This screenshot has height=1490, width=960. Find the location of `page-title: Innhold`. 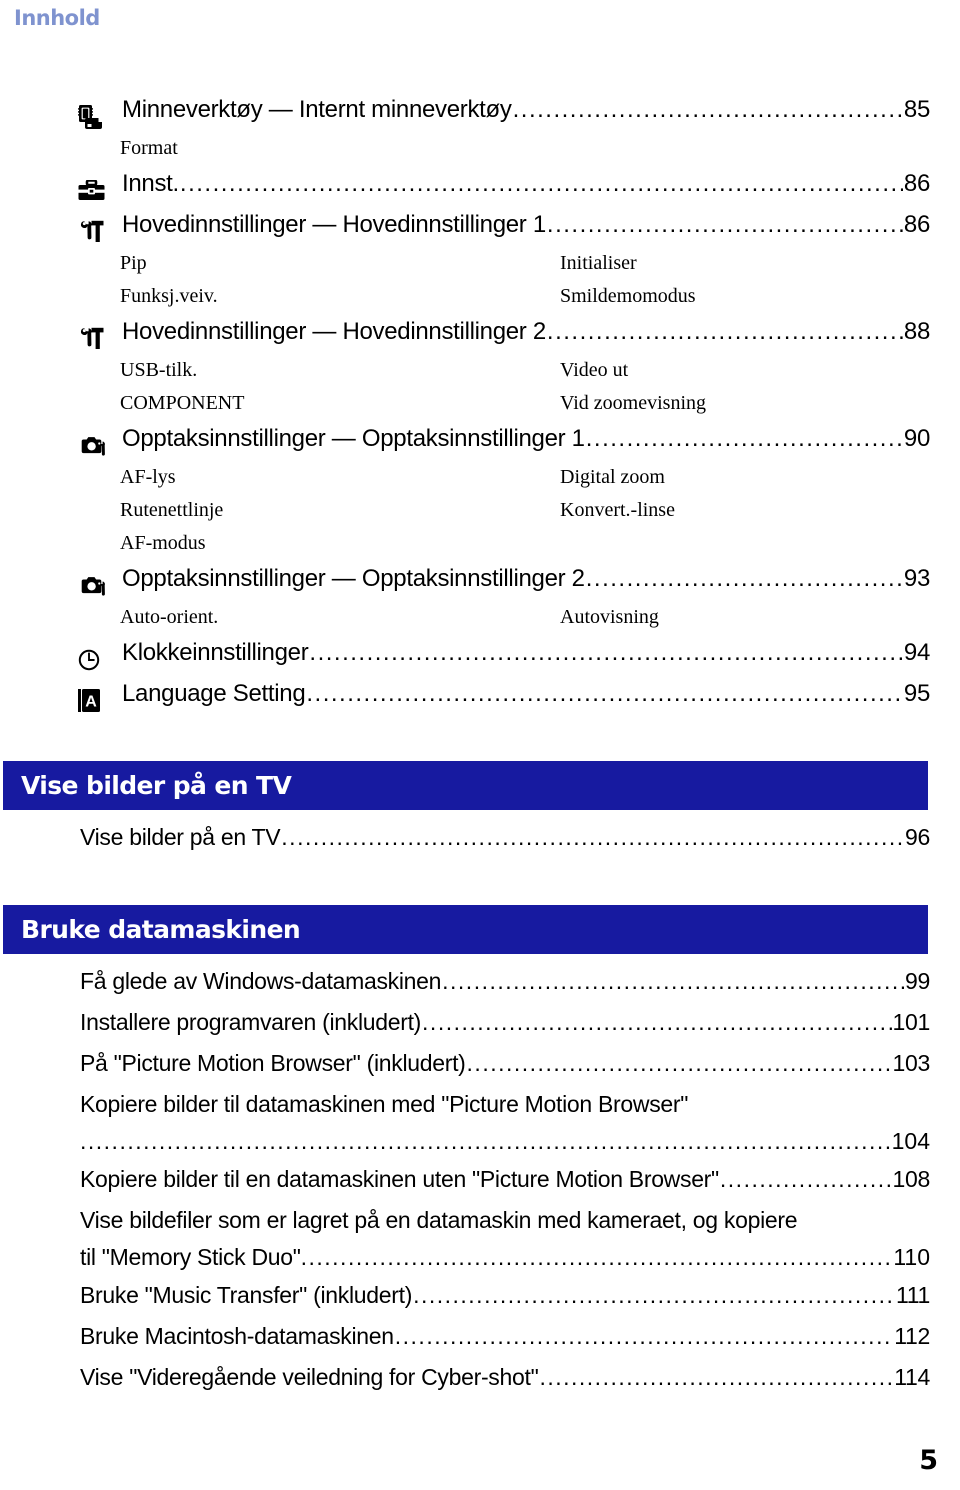

page-title: Innhold is located at coordinates (57, 18).